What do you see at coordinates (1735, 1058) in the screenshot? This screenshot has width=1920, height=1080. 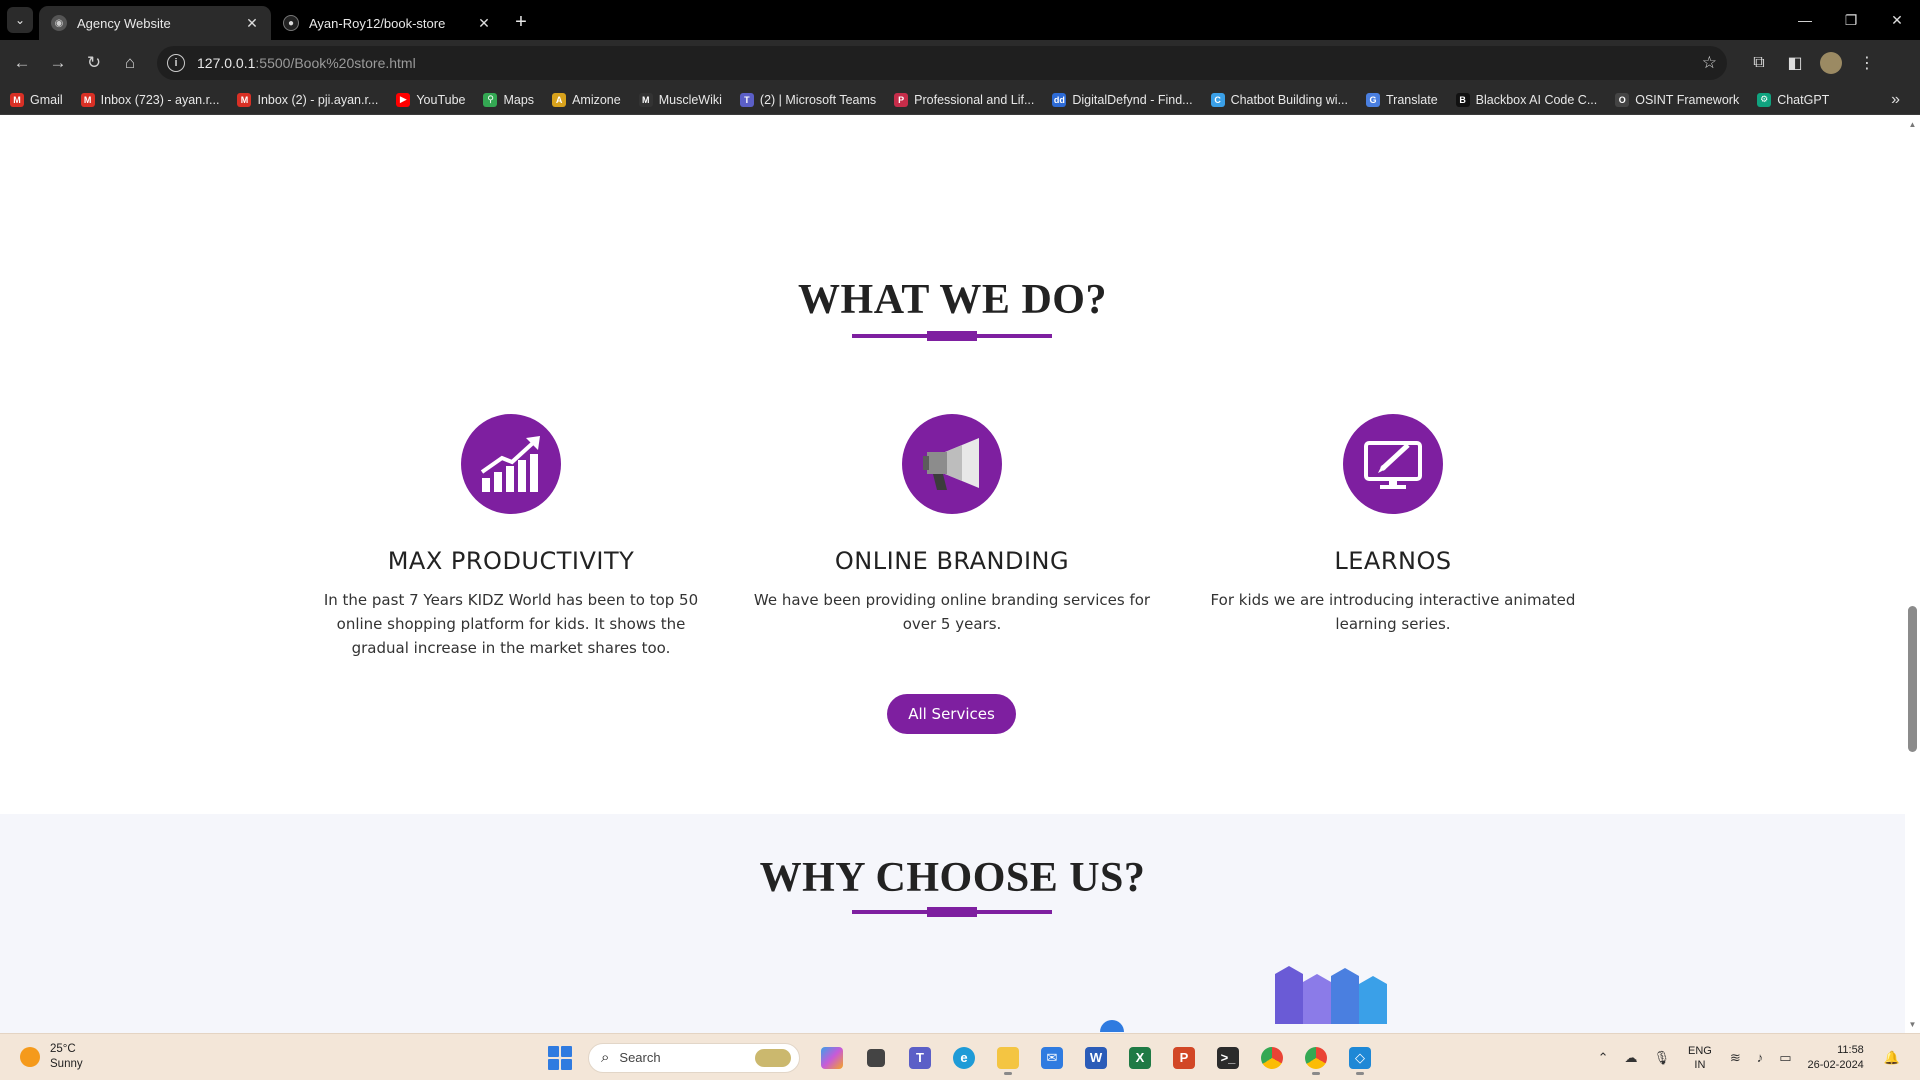 I see `wifi-icon: ≋` at bounding box center [1735, 1058].